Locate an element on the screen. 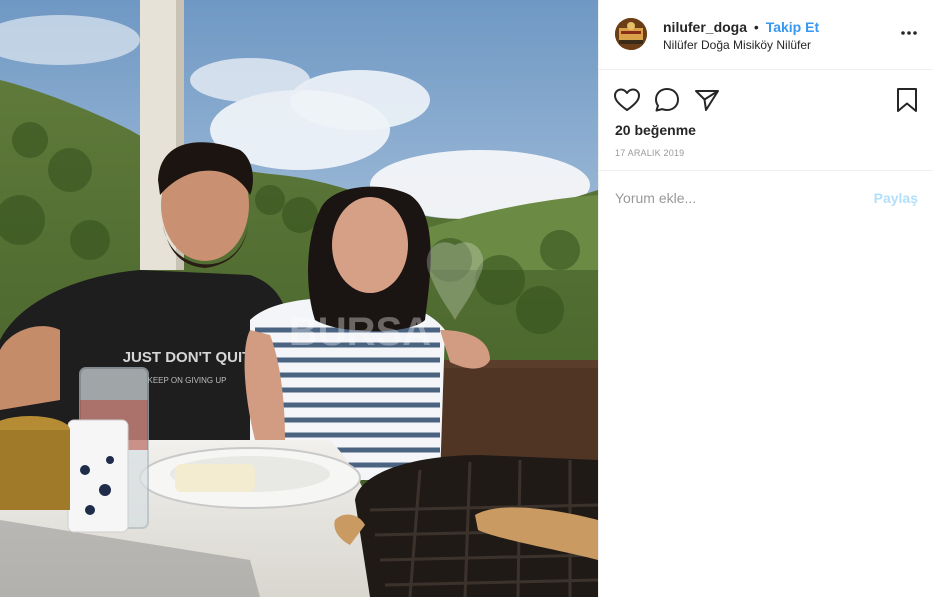 Image resolution: width=933 pixels, height=597 pixels. comment-input is located at coordinates (735, 198).